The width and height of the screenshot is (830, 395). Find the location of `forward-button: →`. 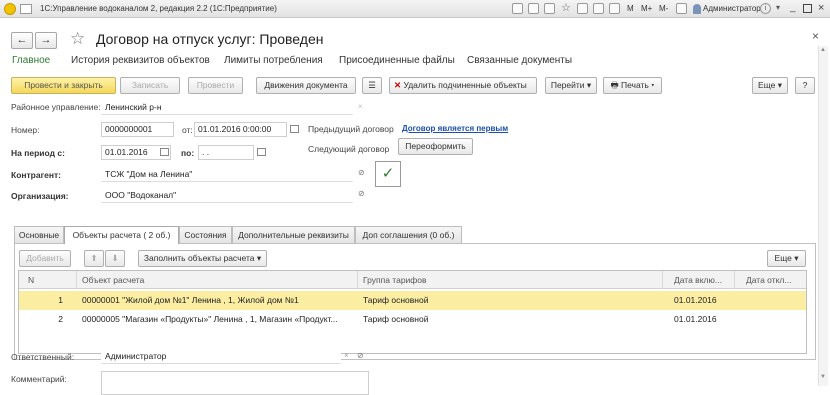

forward-button: → is located at coordinates (46, 40).